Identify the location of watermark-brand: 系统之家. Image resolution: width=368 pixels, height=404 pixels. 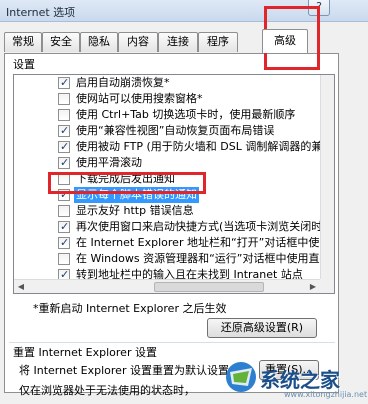
(300, 380).